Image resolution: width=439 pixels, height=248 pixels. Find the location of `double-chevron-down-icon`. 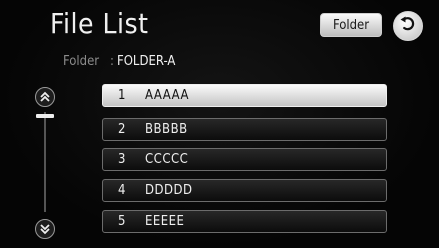

double-chevron-down-icon is located at coordinates (45, 229).